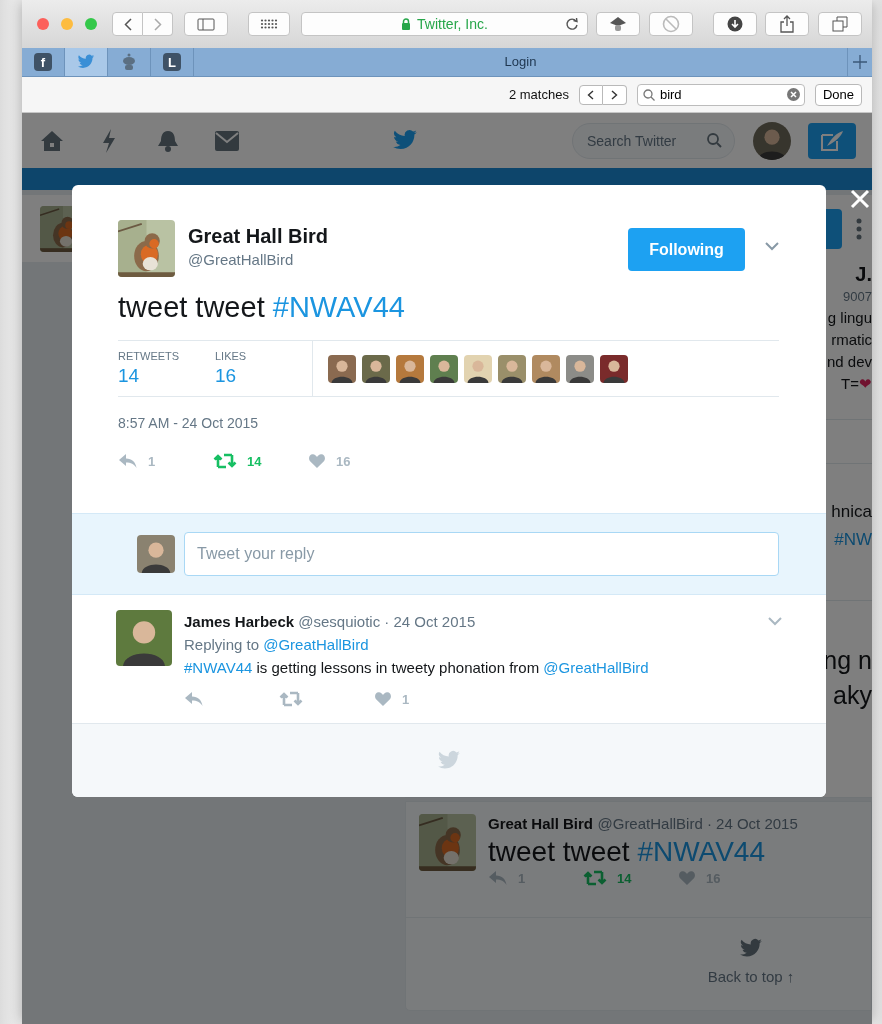  Describe the element at coordinates (653, 140) in the screenshot. I see `search-field: Search Twitter` at that location.